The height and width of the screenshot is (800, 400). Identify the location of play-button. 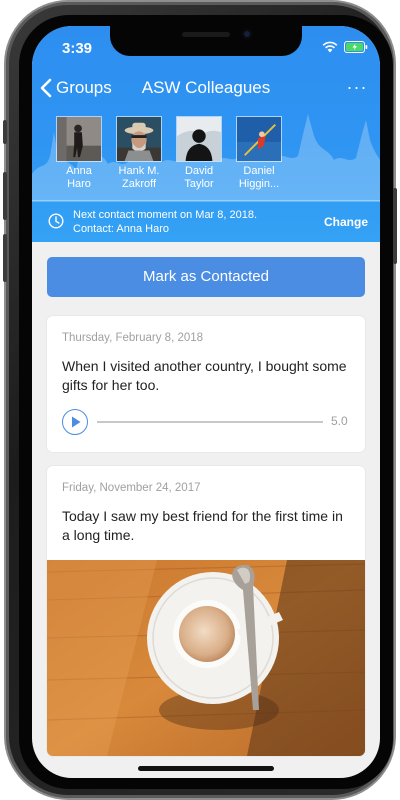
(75, 422).